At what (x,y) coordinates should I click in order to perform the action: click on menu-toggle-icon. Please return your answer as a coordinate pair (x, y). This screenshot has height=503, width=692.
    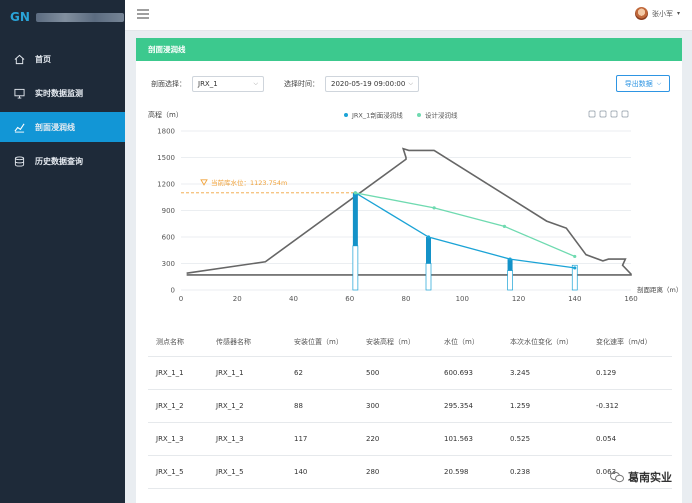
    Looking at the image, I should click on (143, 14).